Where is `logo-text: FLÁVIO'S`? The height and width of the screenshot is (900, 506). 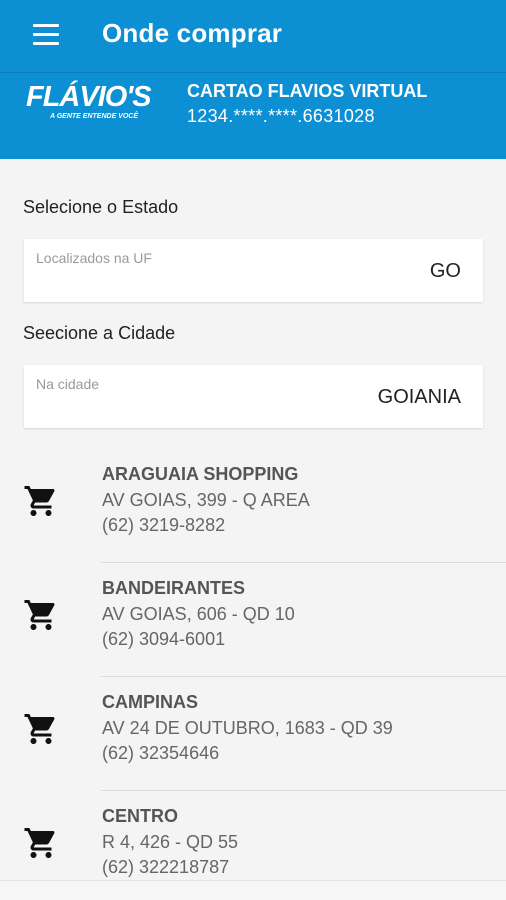 logo-text: FLÁVIO'S is located at coordinates (89, 97).